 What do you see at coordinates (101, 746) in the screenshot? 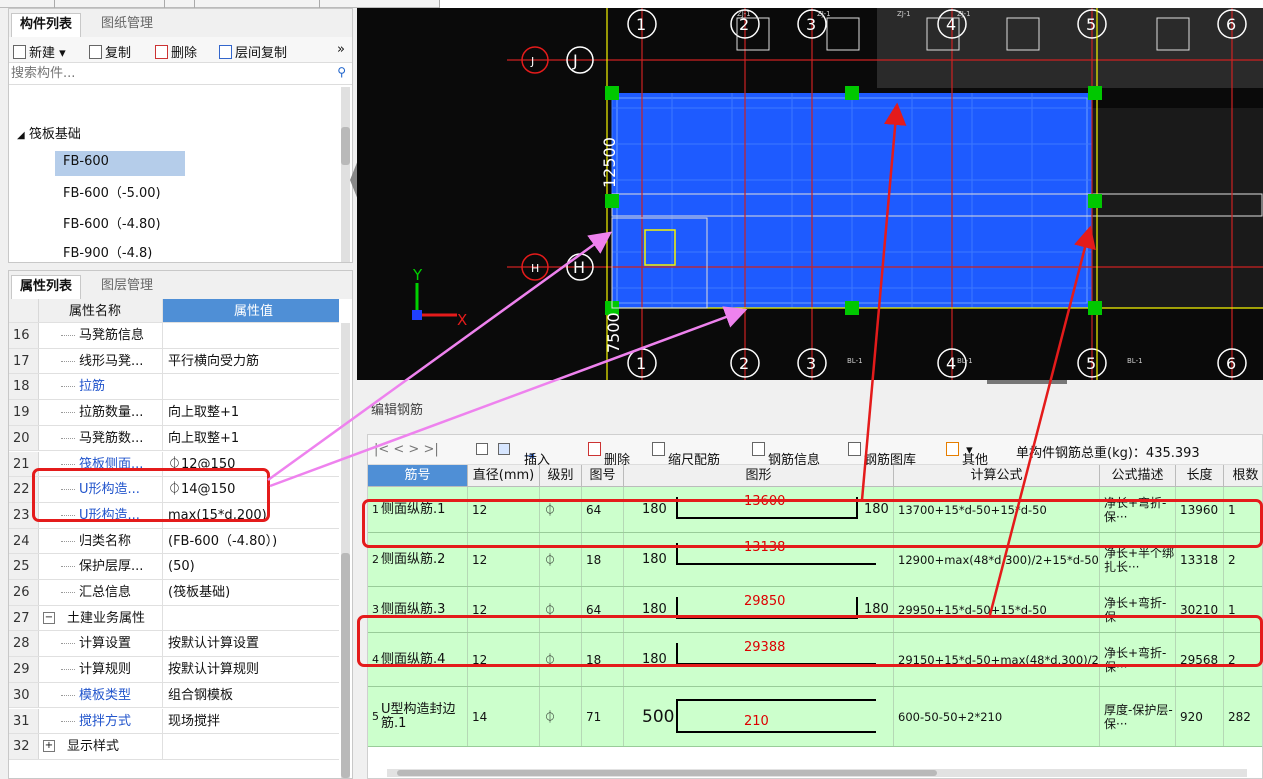
I see `property-name: 显示样式` at bounding box center [101, 746].